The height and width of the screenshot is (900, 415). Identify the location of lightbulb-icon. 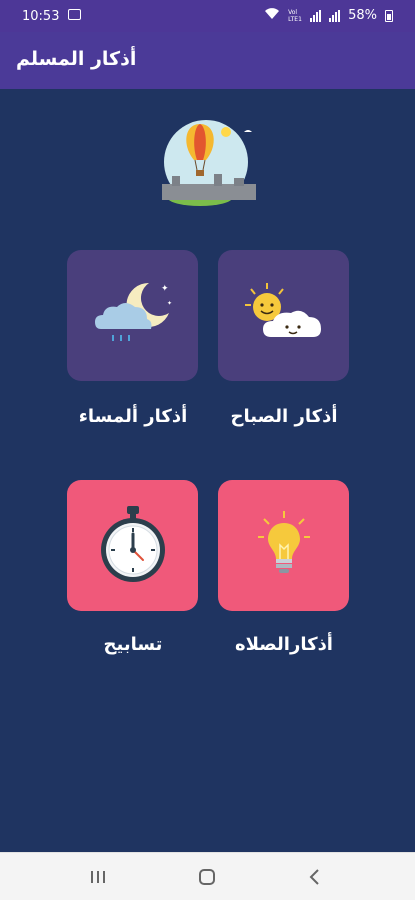
(284, 546).